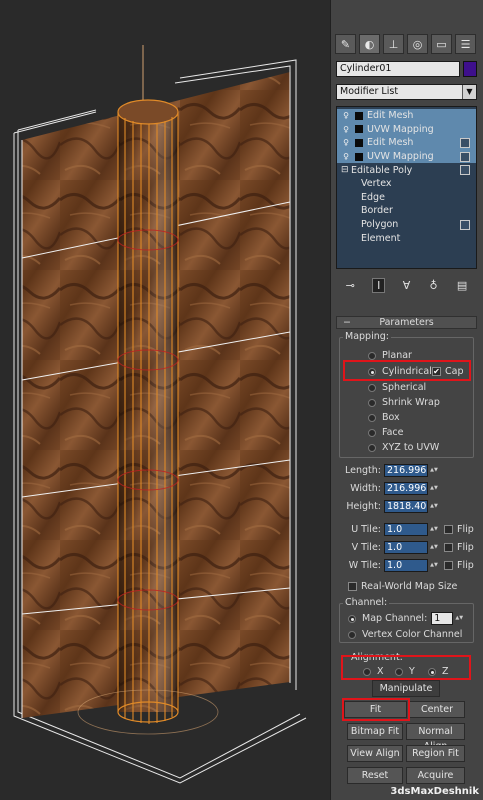 This screenshot has width=483, height=800. I want to click on acquire-button: Acquire, so click(435, 775).